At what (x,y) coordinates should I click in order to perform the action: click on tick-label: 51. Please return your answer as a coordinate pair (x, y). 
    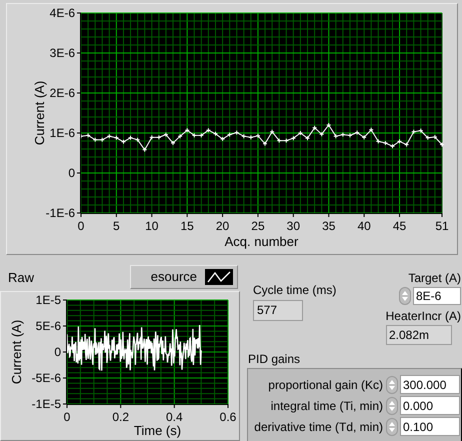
    Looking at the image, I should click on (442, 226).